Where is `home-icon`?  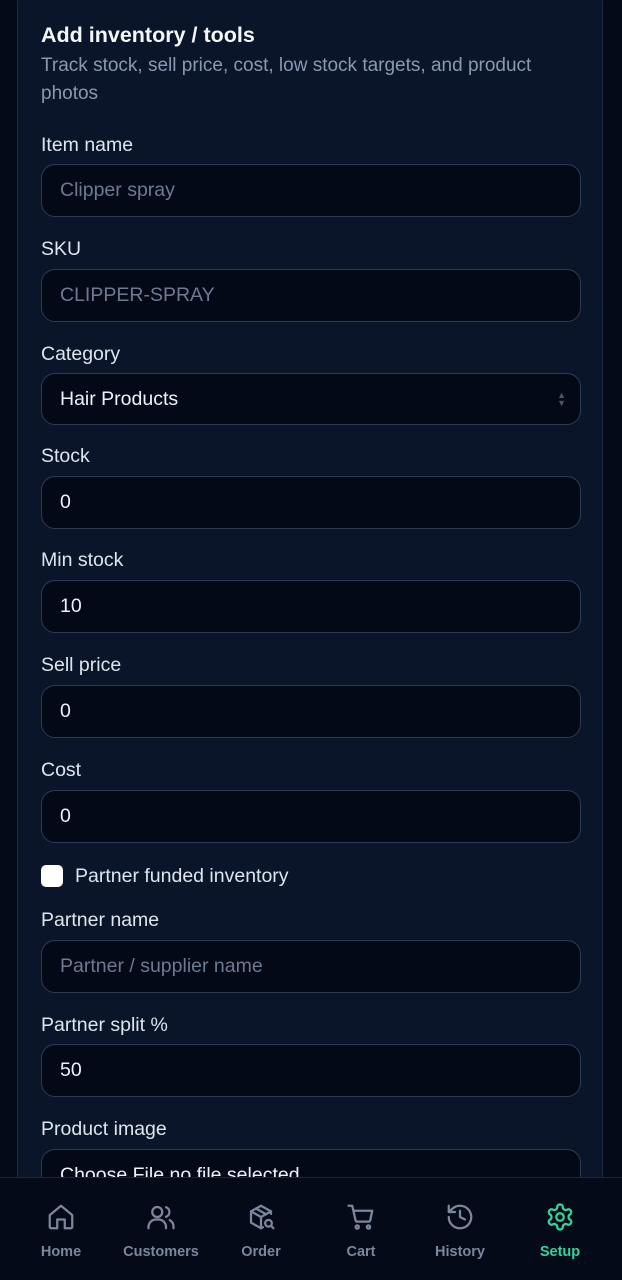 home-icon is located at coordinates (61, 1217).